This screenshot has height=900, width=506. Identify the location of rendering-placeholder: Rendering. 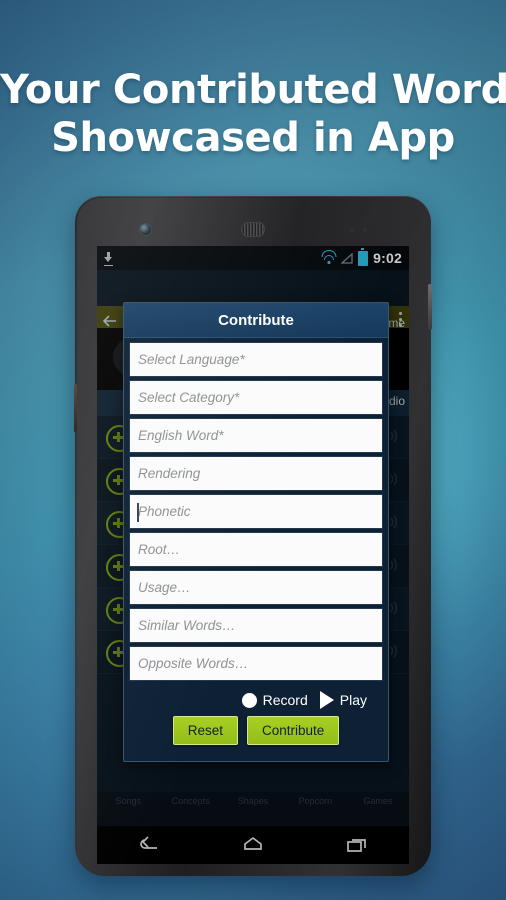
(169, 473).